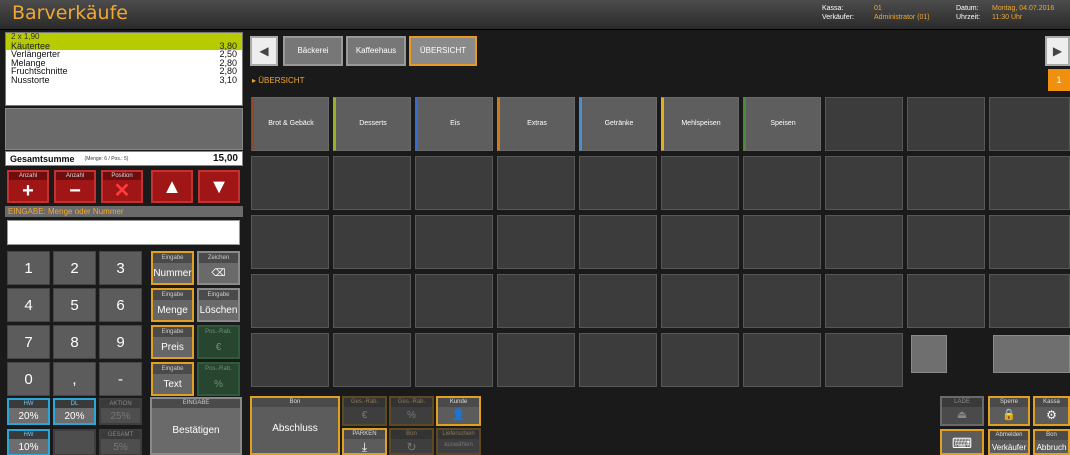 The image size is (1070, 455). I want to click on discount-gesamt-5-button: GESAMT 5%, so click(120, 442).